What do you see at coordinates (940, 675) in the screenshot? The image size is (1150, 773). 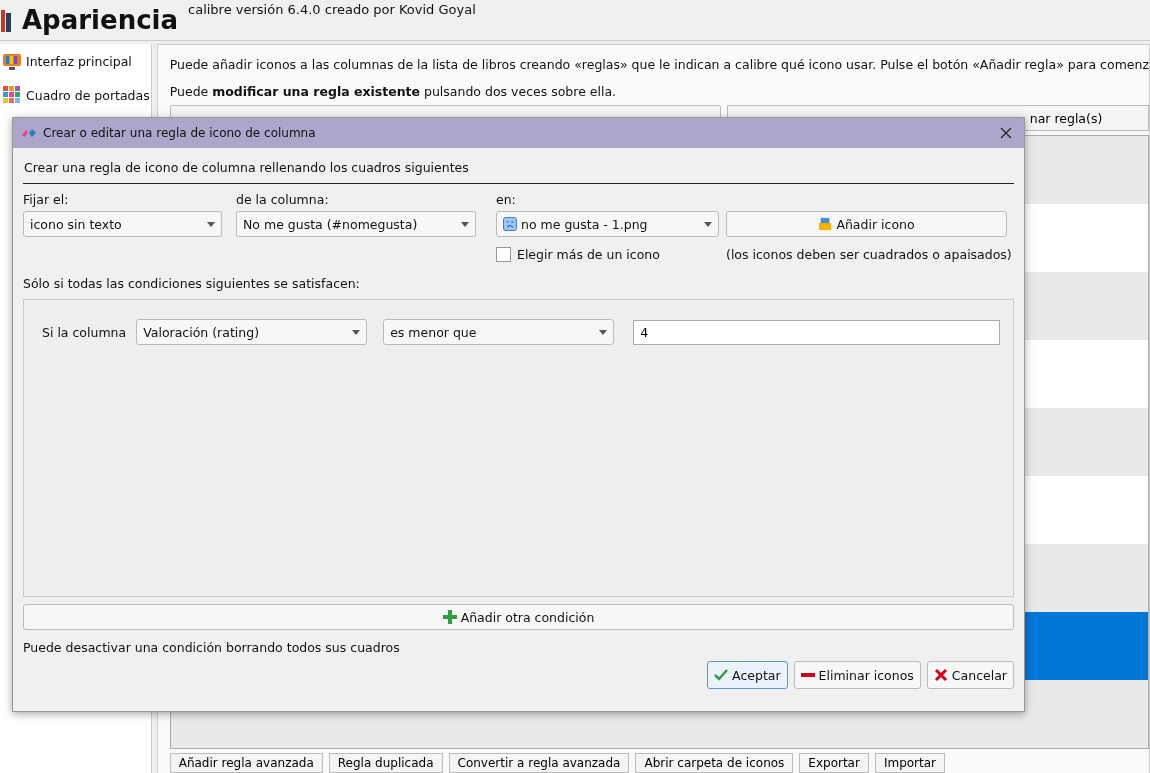 I see `cross-icon` at bounding box center [940, 675].